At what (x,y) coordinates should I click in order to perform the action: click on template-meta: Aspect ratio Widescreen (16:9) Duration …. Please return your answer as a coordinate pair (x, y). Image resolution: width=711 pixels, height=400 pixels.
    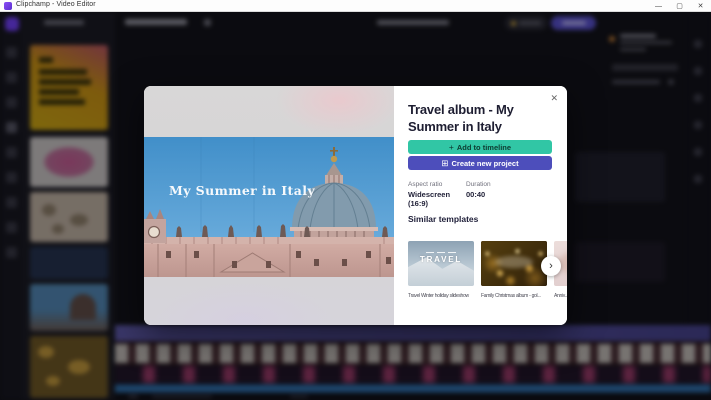
    Looking at the image, I should click on (449, 194).